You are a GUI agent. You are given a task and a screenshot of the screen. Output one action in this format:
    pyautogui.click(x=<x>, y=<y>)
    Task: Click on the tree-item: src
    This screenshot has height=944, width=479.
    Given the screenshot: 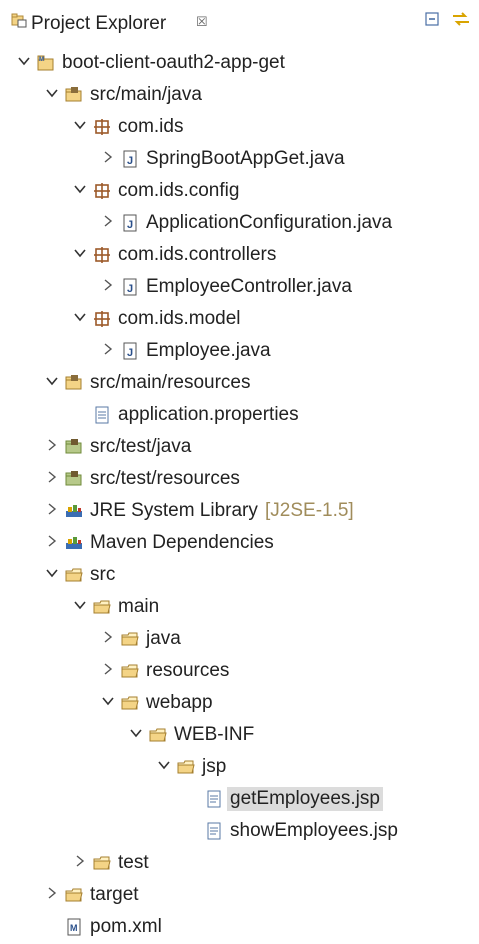 What is the action you would take?
    pyautogui.click(x=239, y=576)
    